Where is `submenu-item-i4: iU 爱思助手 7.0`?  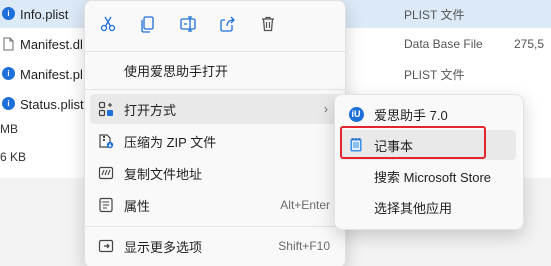
submenu-item-i4: iU 爱思助手 7.0 is located at coordinates (428, 114).